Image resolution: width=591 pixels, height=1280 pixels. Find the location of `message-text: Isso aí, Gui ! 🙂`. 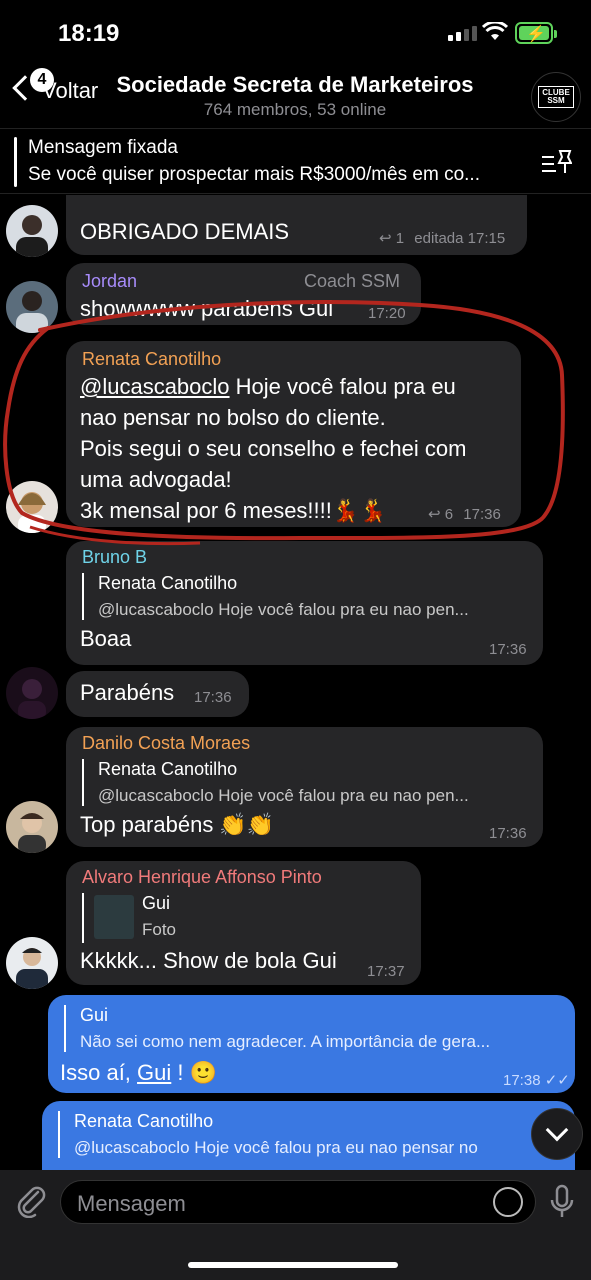

message-text: Isso aí, Gui ! 🙂 is located at coordinates (139, 1072).